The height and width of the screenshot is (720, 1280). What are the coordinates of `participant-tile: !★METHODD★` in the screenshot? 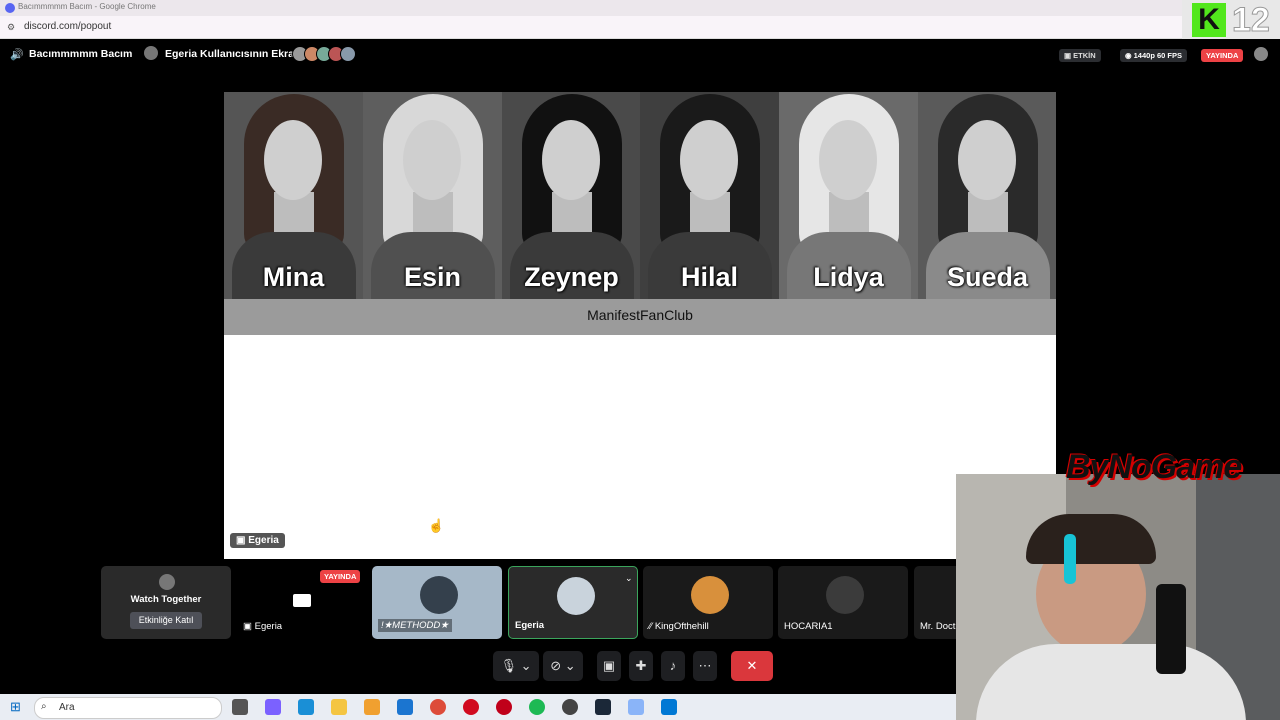 It's located at (437, 602).